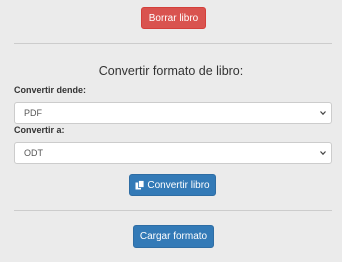  What do you see at coordinates (39, 130) in the screenshot?
I see `convert-to-label: Convertir a:` at bounding box center [39, 130].